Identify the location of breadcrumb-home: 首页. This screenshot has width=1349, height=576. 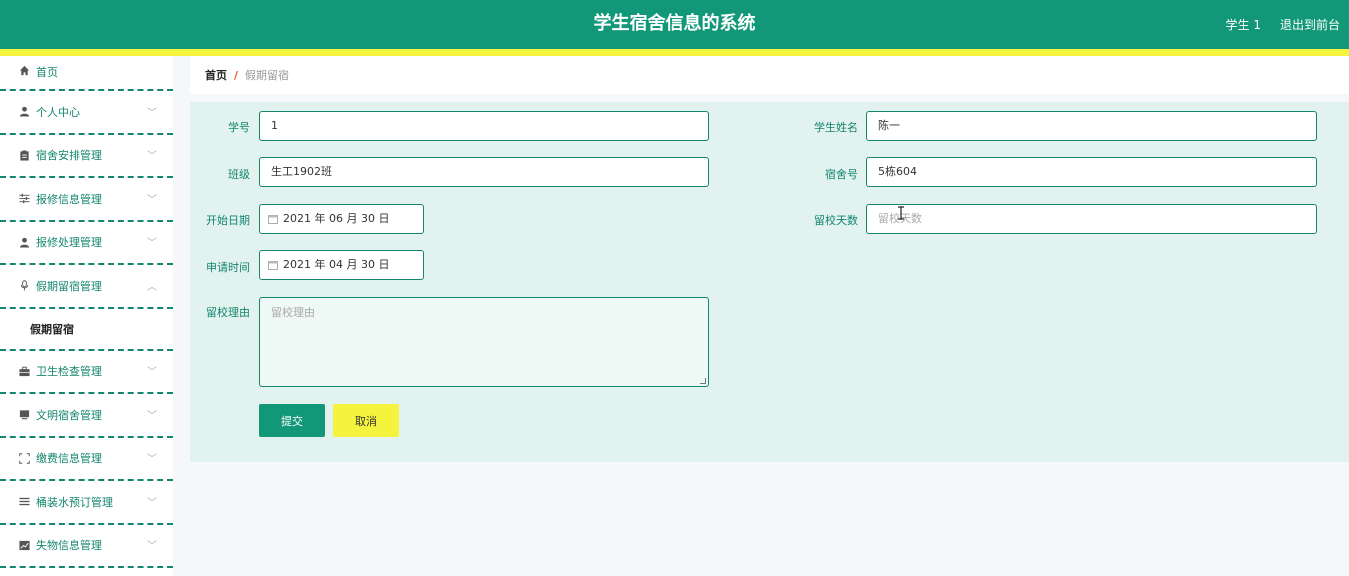
(216, 75).